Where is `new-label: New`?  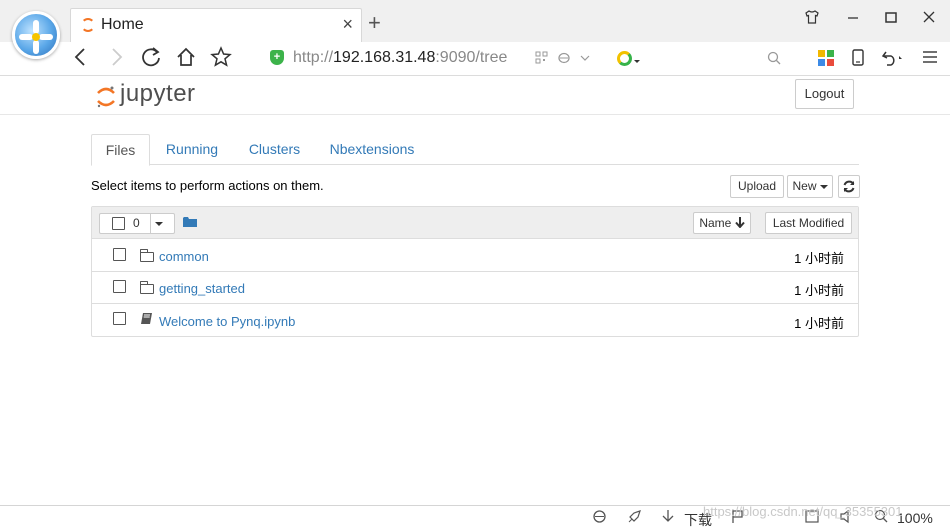 new-label: New is located at coordinates (804, 186).